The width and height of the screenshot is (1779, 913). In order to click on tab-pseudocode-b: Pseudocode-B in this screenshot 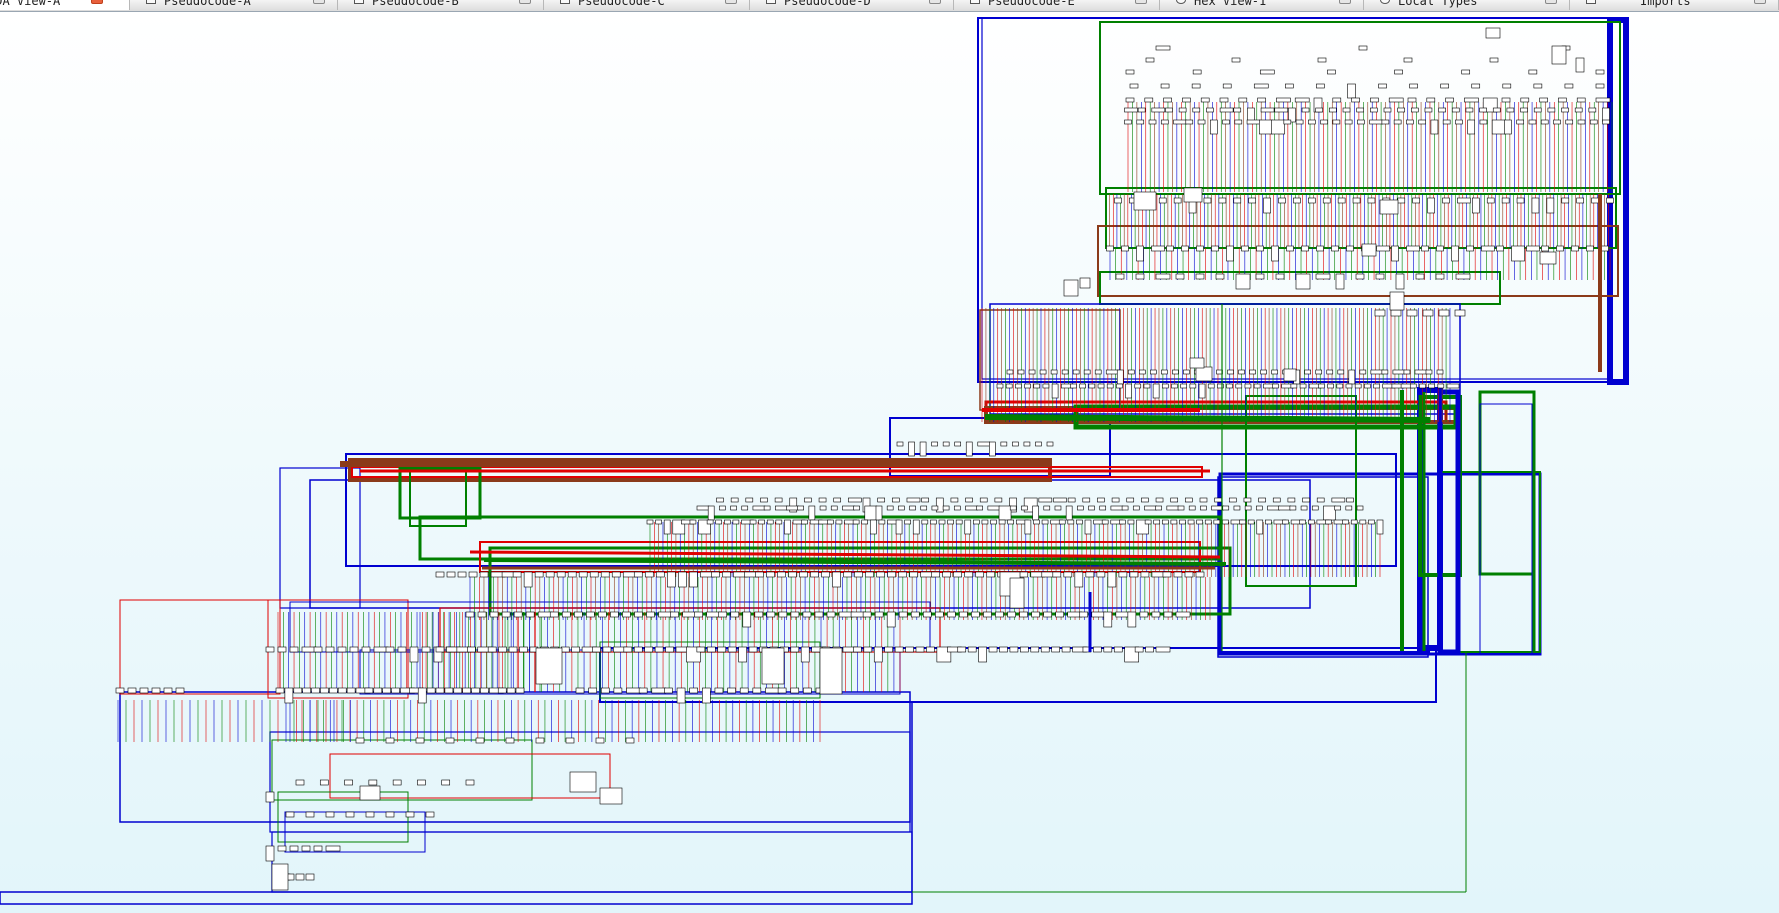, I will do `click(441, 5)`.